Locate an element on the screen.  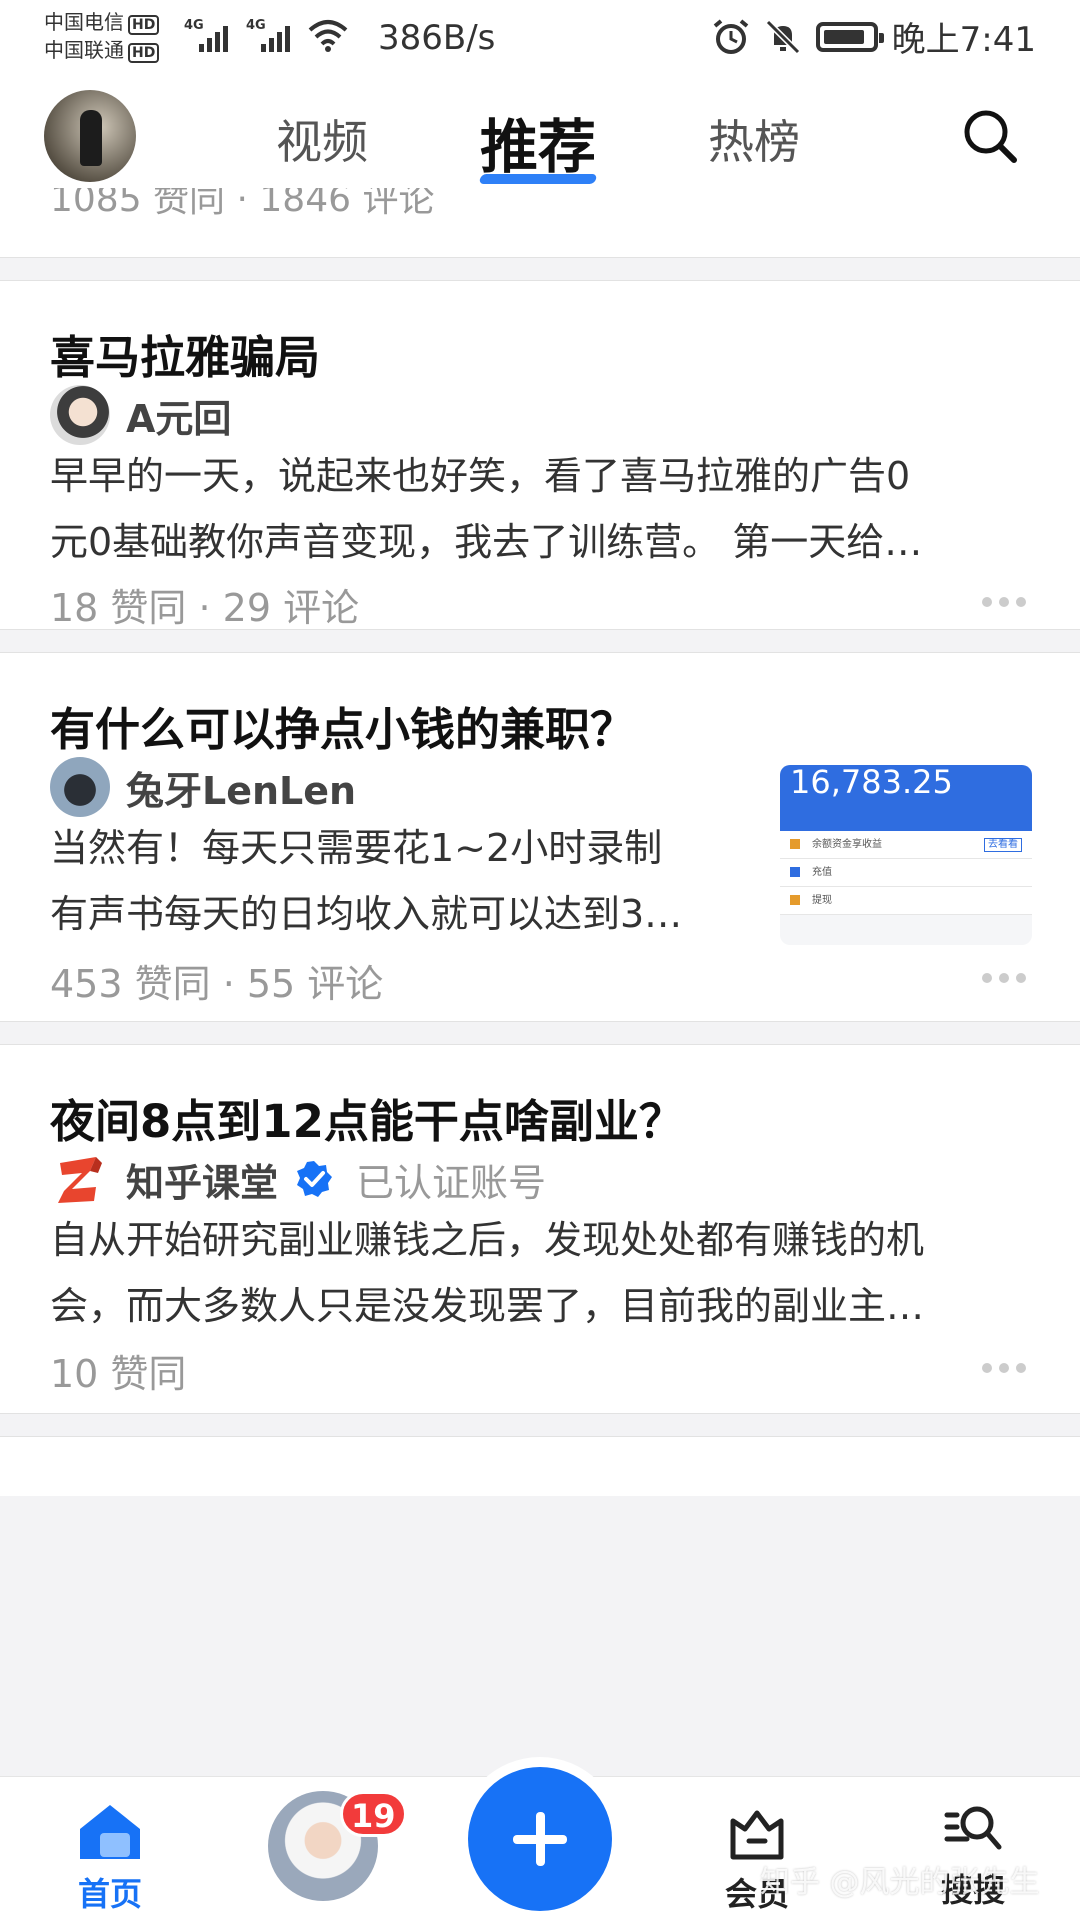
card-meta: 18 赞同 · 29 评论 is located at coordinates (205, 608).